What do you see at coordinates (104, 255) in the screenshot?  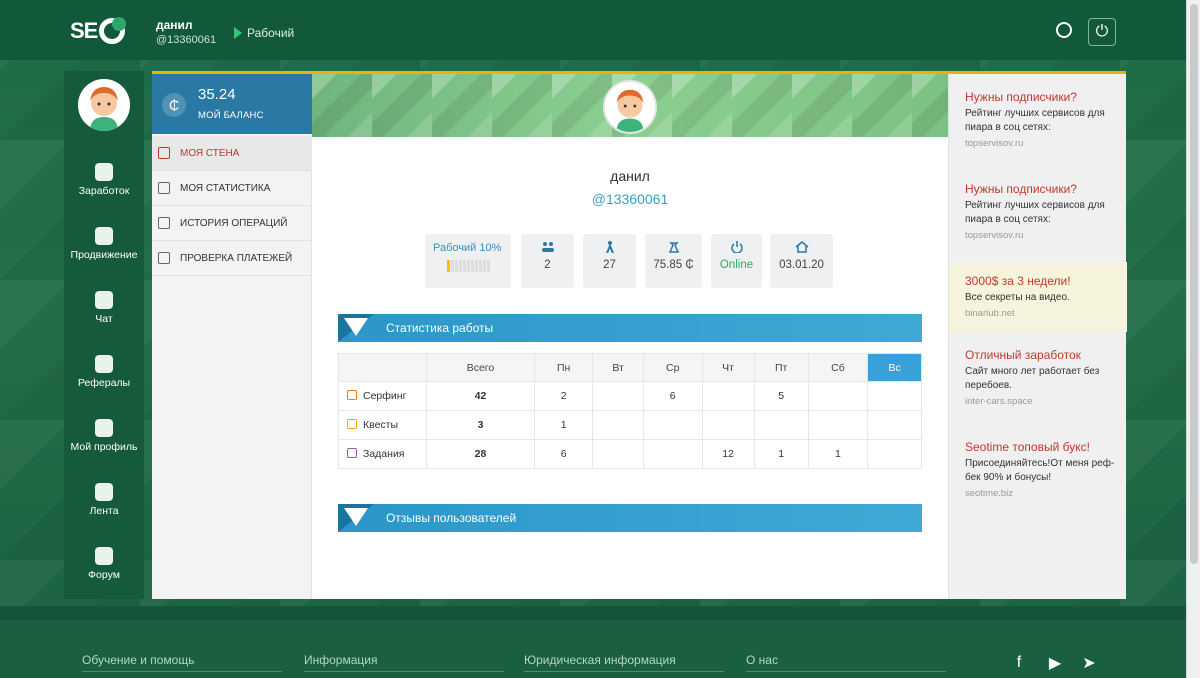 I see `sidebar-item-promotion: Продвижение` at bounding box center [104, 255].